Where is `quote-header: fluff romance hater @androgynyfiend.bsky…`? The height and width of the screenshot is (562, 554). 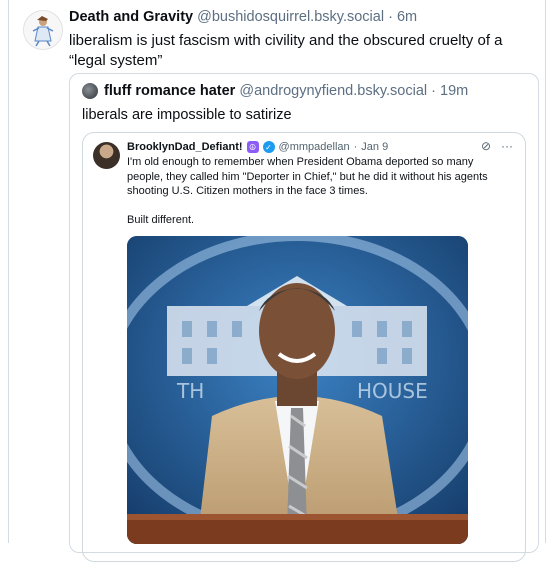 quote-header: fluff romance hater @androgynyfiend.bsky… is located at coordinates (275, 91).